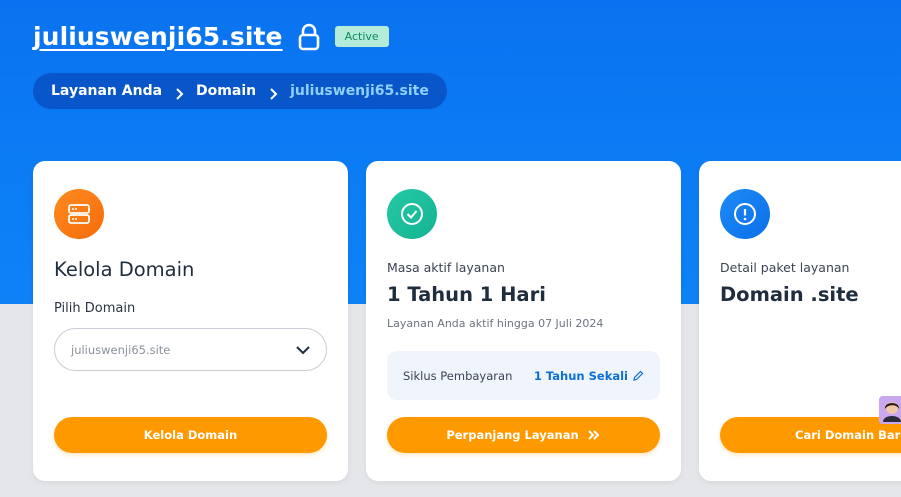 The width and height of the screenshot is (901, 497). I want to click on active-period-value: 1 Tahun 1 Hari, so click(466, 294).